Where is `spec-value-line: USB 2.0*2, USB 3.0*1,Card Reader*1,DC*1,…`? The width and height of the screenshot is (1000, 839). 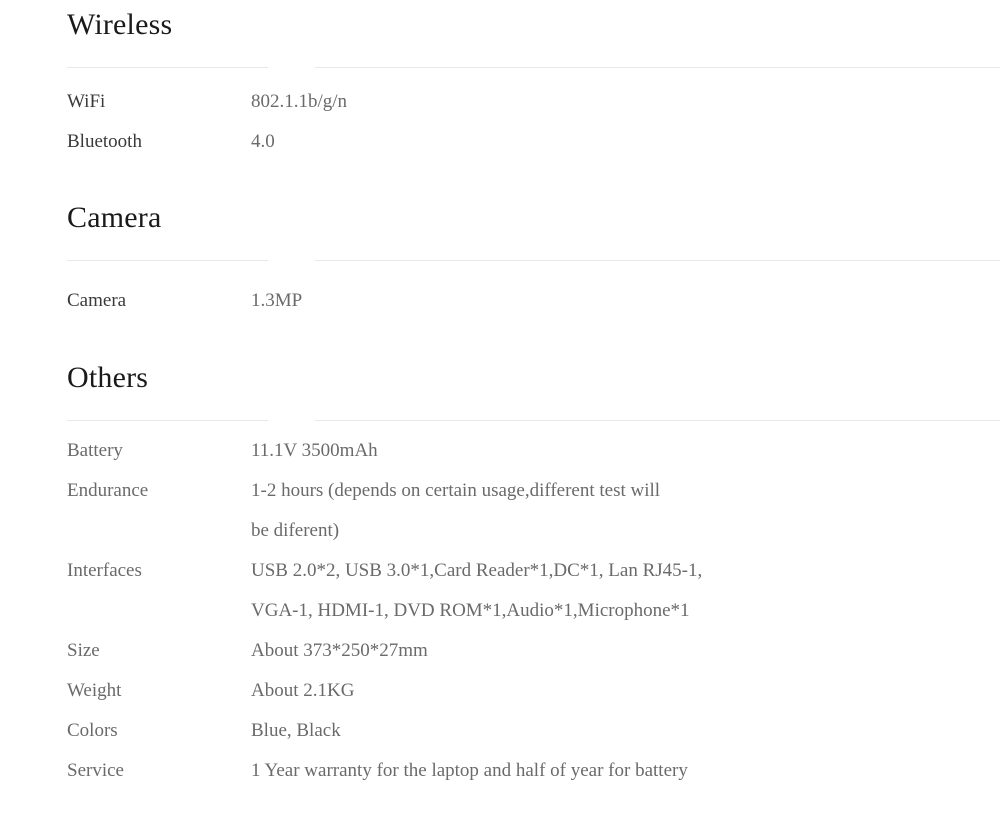 spec-value-line: USB 2.0*2, USB 3.0*1,Card Reader*1,DC*1,… is located at coordinates (477, 570).